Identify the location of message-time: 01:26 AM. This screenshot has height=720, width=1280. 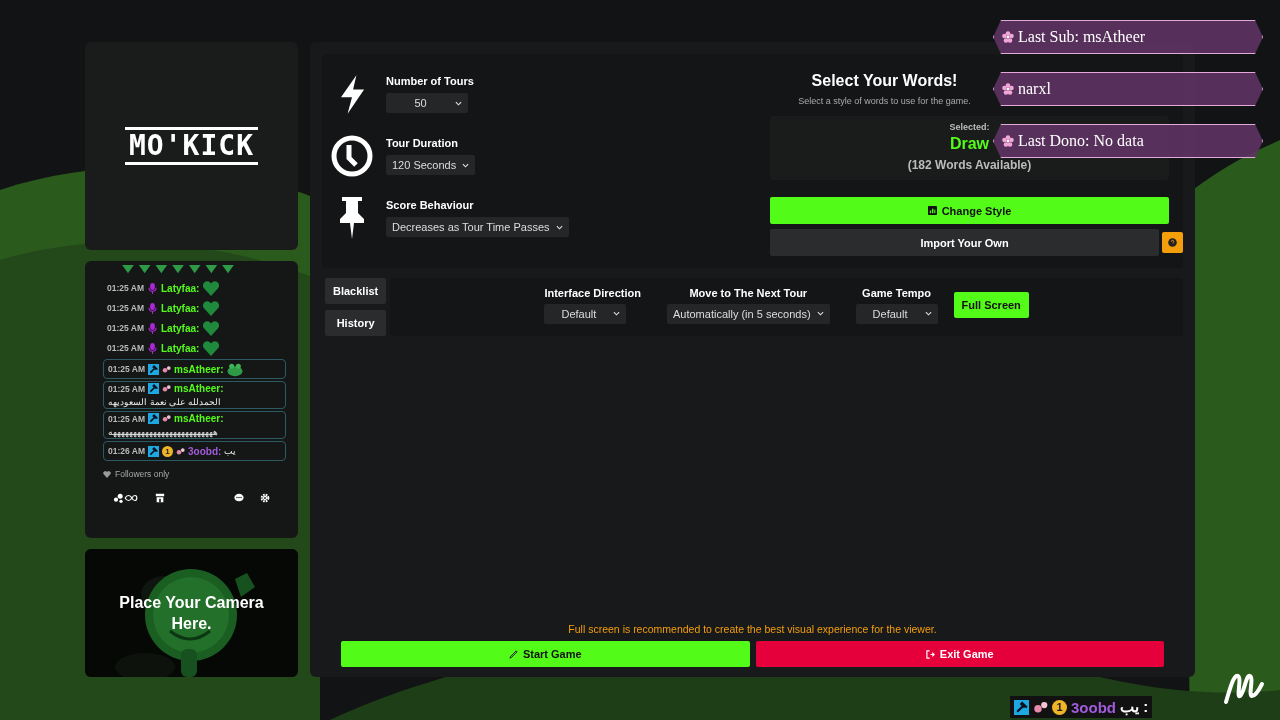
(126, 451).